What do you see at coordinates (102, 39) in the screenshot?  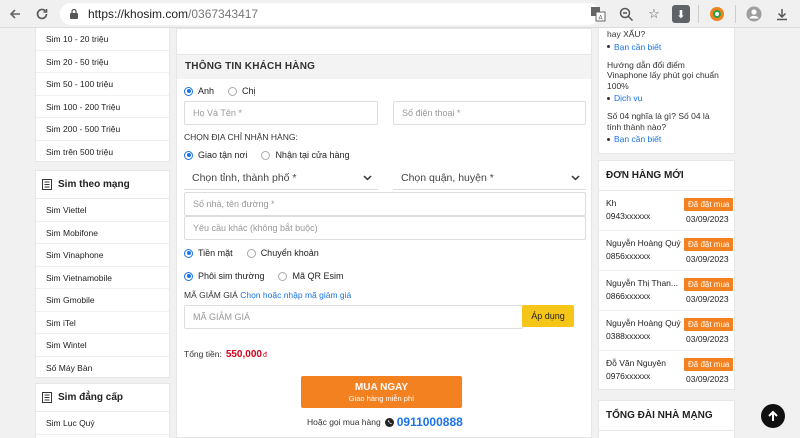 I see `sidebar-item-price: Sim 10 - 20 triệu` at bounding box center [102, 39].